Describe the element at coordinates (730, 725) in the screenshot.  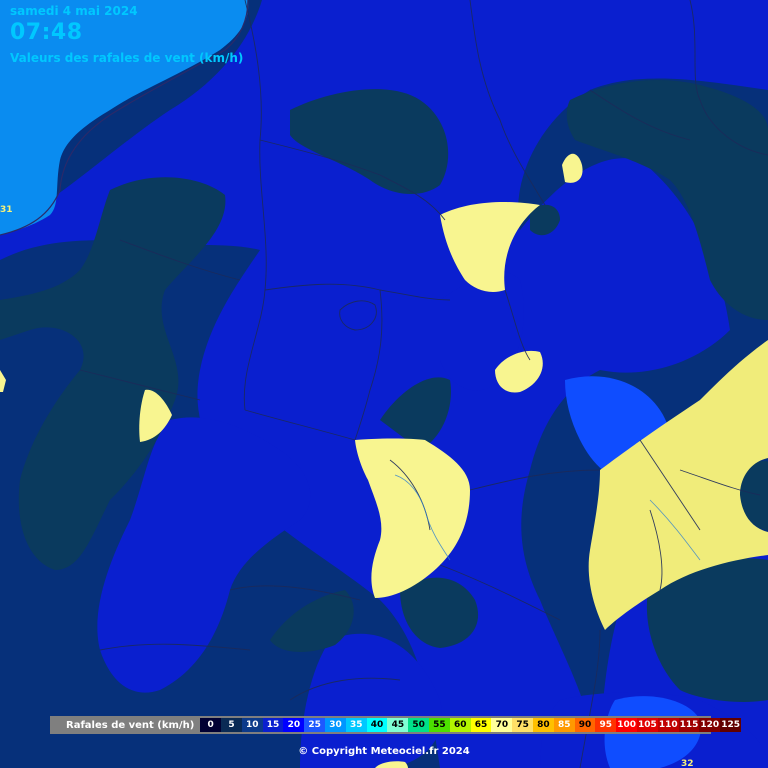
I see `legend-step: 125` at that location.